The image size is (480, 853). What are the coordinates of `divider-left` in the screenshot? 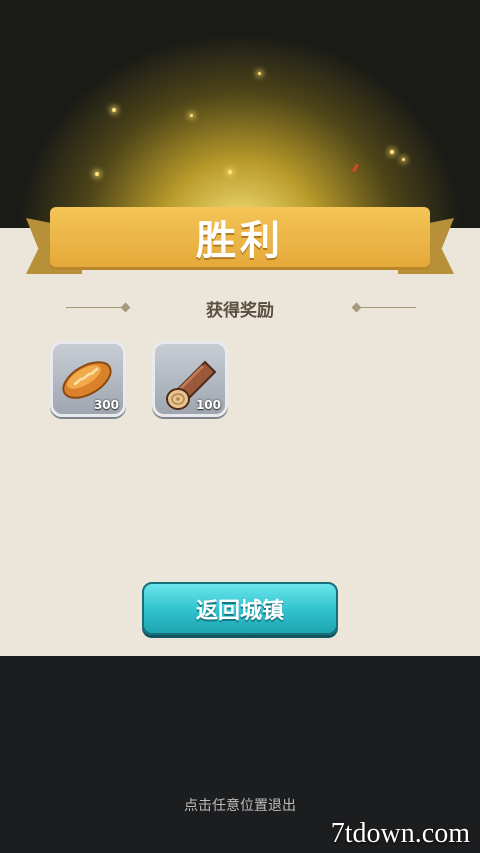 It's located at (96, 307).